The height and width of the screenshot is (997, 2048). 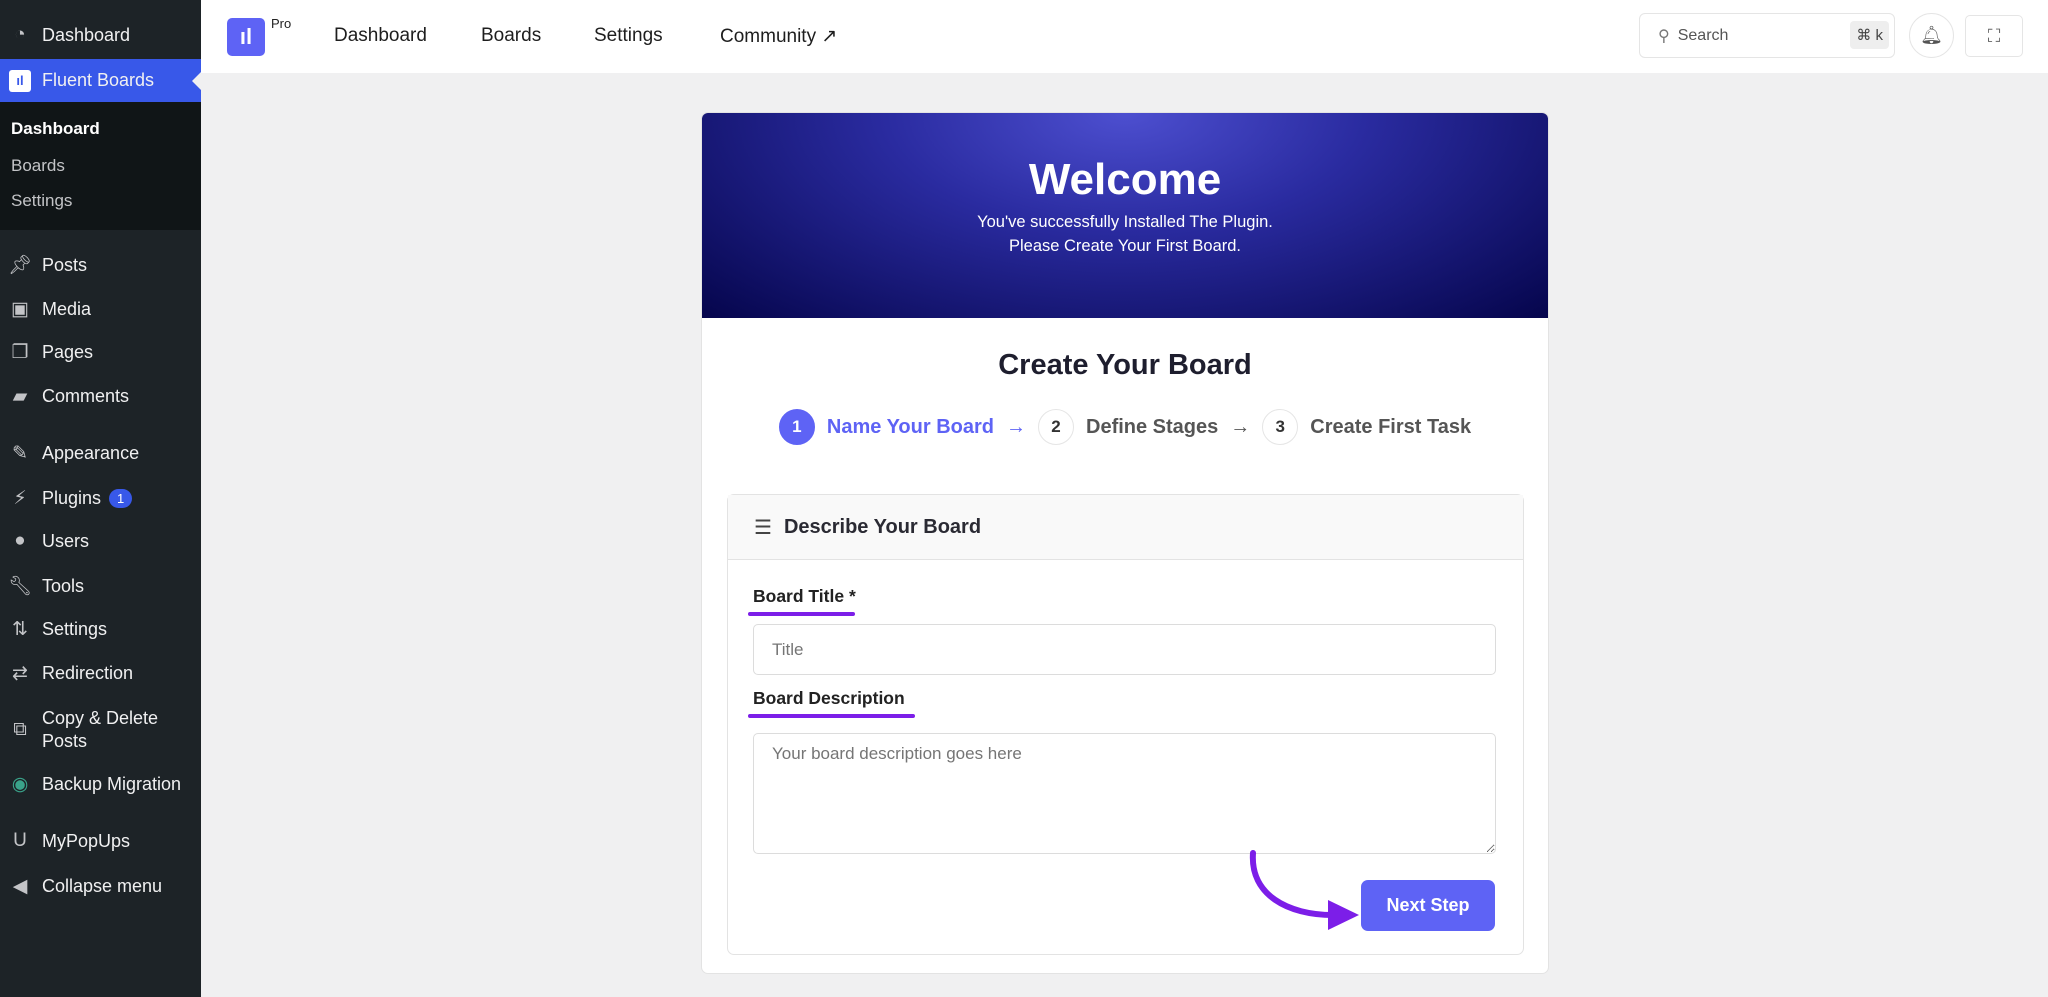 What do you see at coordinates (246, 37) in the screenshot?
I see `fluent-boards-logo: ıl` at bounding box center [246, 37].